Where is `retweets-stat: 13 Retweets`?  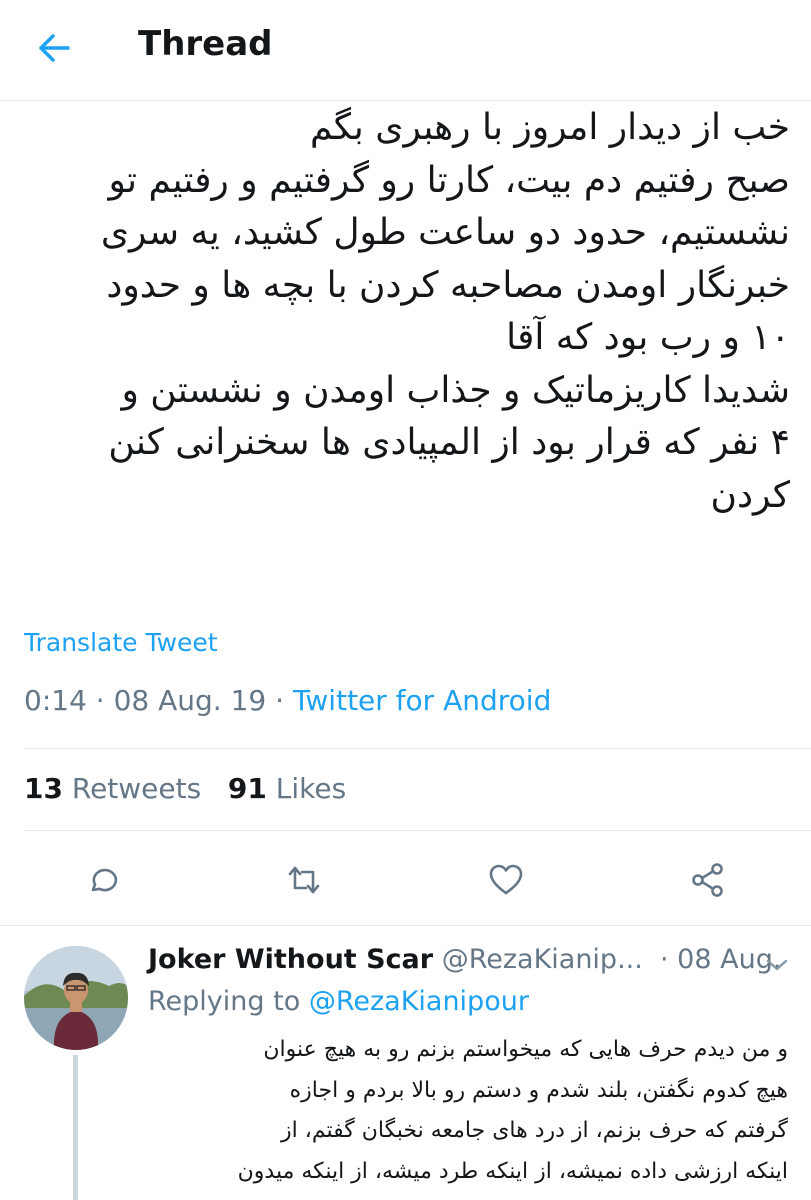
retweets-stat: 13 Retweets is located at coordinates (112, 788).